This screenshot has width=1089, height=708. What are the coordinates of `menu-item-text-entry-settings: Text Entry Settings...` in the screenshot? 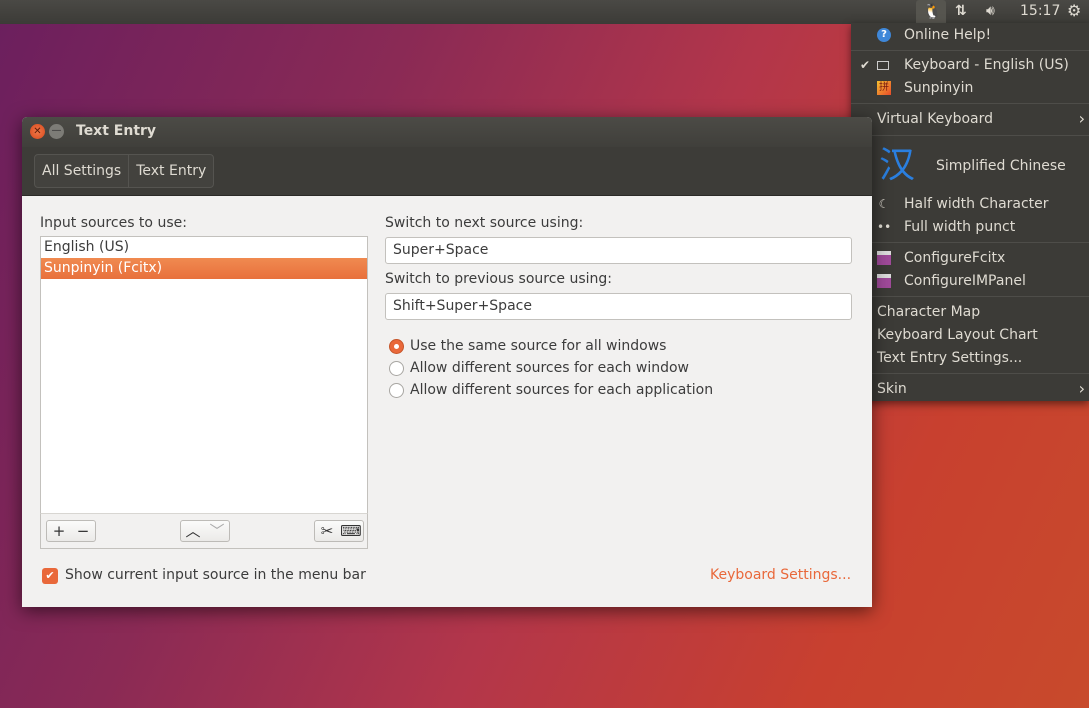 It's located at (970, 358).